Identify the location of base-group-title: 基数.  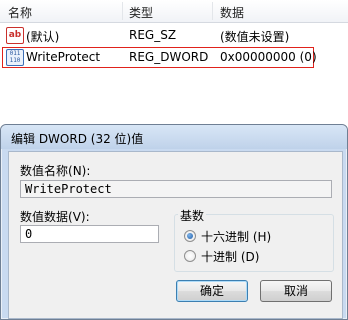
(192, 215).